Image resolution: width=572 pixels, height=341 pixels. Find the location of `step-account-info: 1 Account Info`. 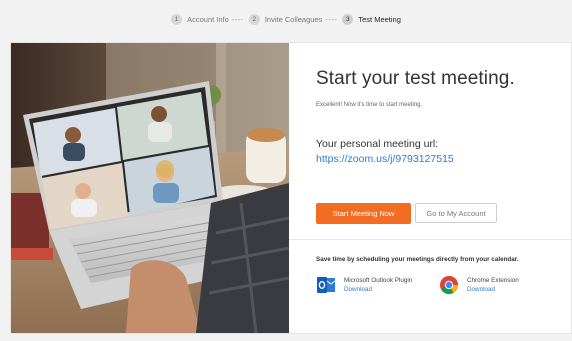

step-account-info: 1 Account Info is located at coordinates (200, 19).